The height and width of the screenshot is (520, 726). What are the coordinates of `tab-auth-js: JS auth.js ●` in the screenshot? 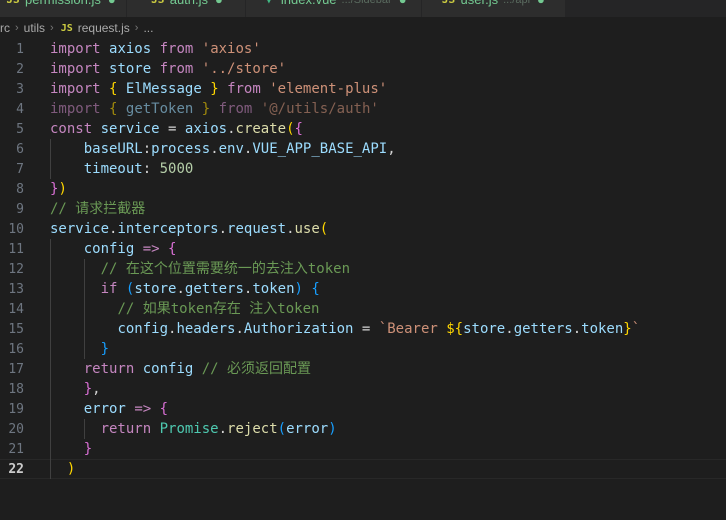 It's located at (186, 8).